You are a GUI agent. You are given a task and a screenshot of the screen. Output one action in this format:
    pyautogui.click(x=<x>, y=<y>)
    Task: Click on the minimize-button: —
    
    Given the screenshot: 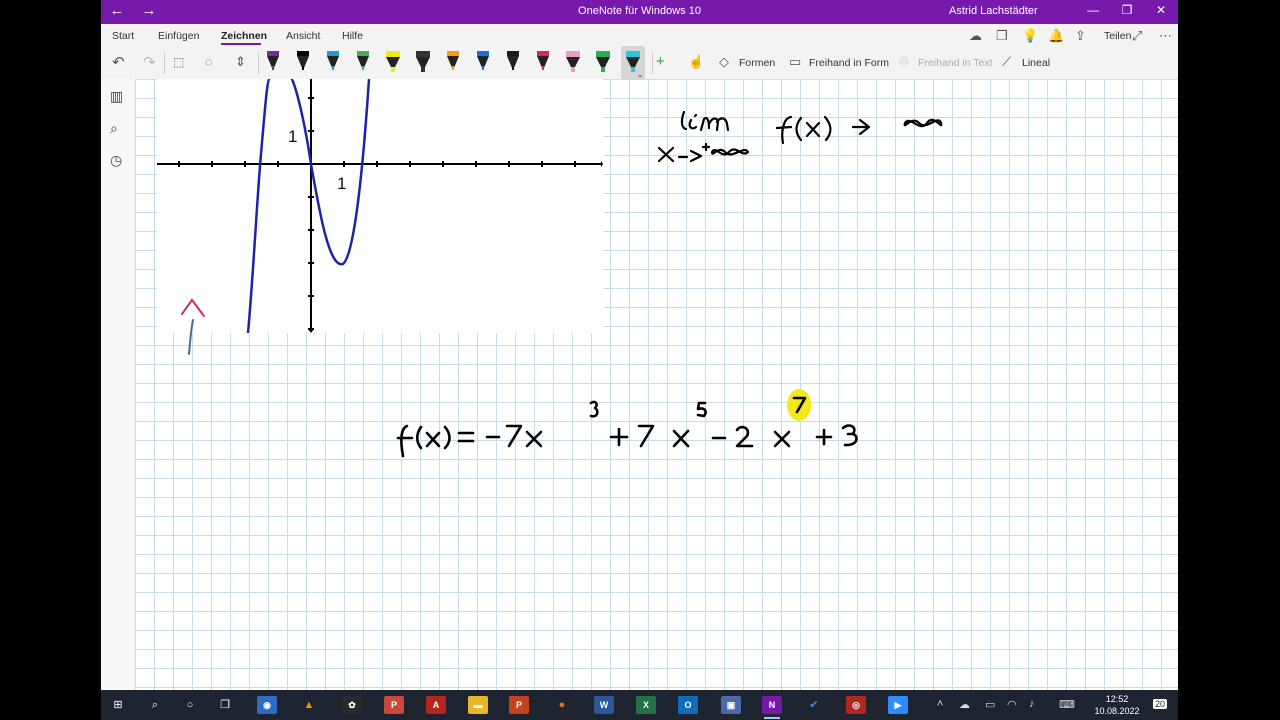 What is the action you would take?
    pyautogui.click(x=1093, y=10)
    